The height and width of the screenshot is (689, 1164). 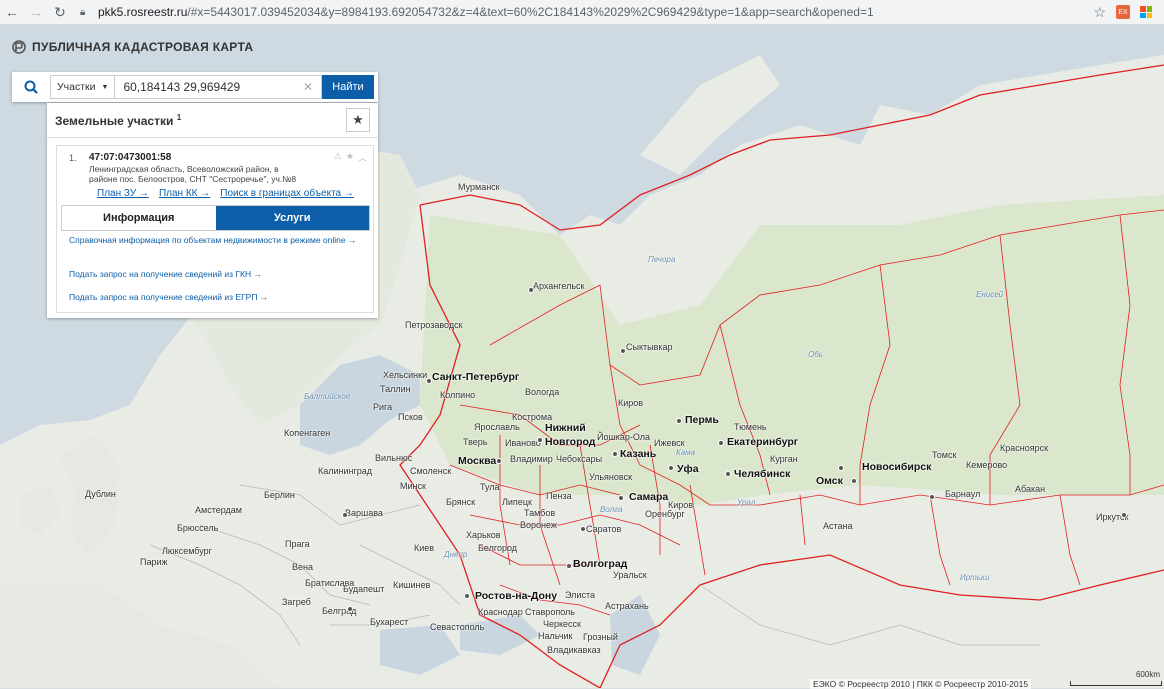 What do you see at coordinates (130, 157) in the screenshot?
I see `cadastral-number: 47:07:0473001:58` at bounding box center [130, 157].